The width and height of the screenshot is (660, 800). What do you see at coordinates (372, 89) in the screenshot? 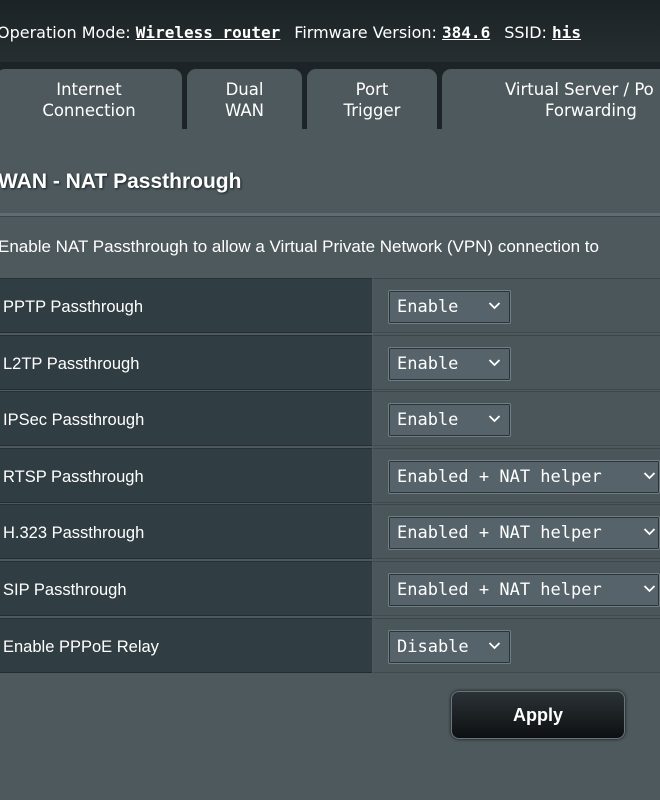
I see `tab-label: Port` at bounding box center [372, 89].